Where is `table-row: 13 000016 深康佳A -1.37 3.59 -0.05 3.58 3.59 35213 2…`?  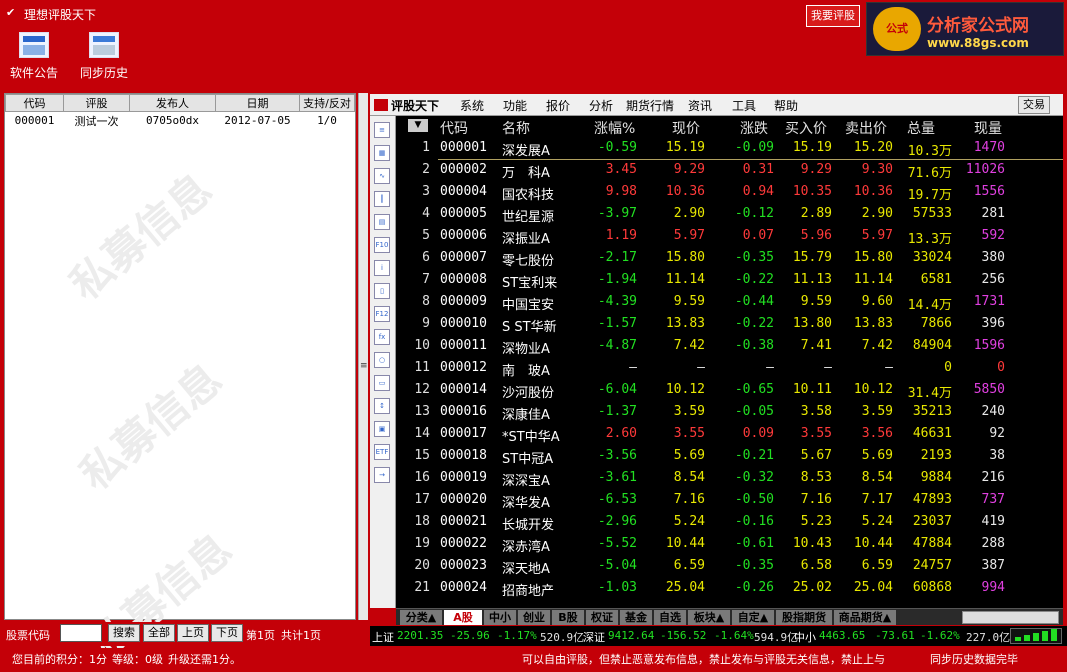
table-row: 13 000016 深康佳A -1.37 3.59 -0.05 3.58 3.59 35213 2… is located at coordinates (729, 413).